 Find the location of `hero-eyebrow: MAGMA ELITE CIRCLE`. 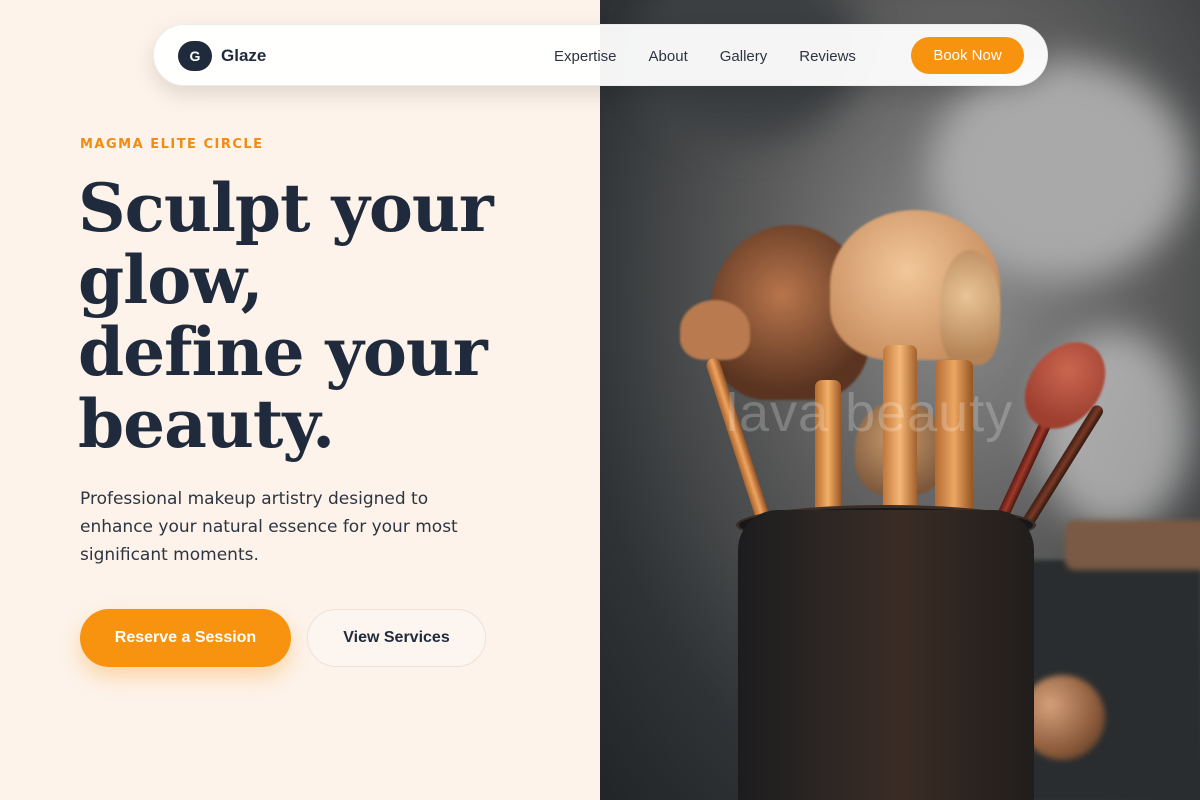

hero-eyebrow: MAGMA ELITE CIRCLE is located at coordinates (172, 144).